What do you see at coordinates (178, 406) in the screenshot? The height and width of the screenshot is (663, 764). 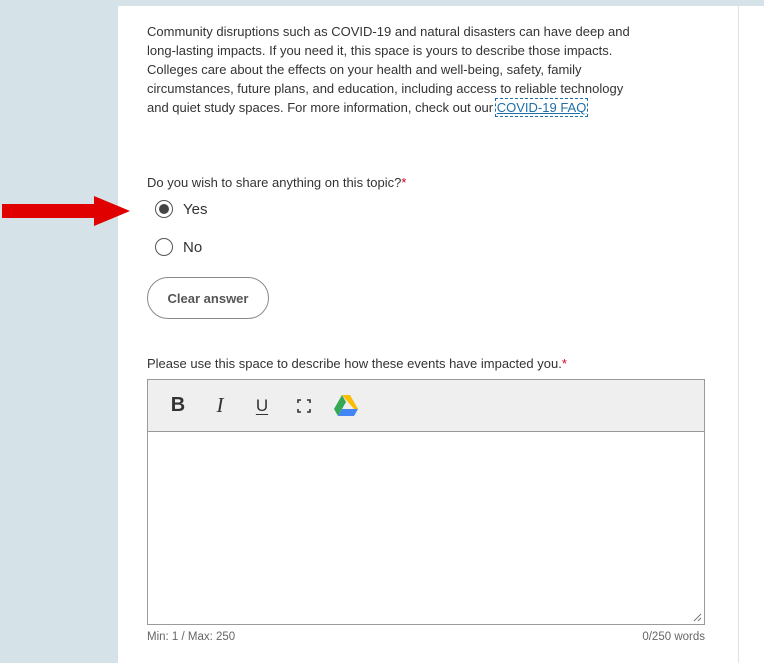 I see `bold-button: B` at bounding box center [178, 406].